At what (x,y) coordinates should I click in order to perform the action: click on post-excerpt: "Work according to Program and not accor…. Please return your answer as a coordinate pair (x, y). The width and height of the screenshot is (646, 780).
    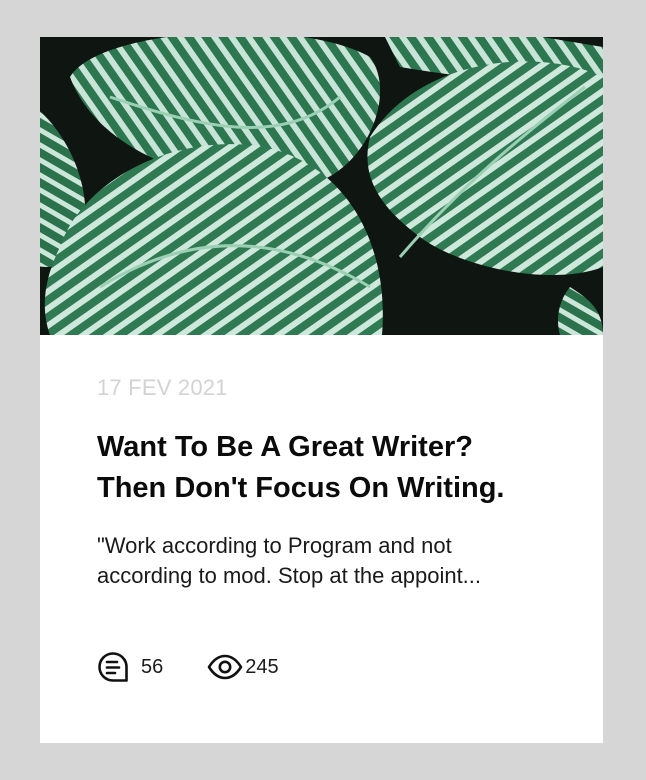
    Looking at the image, I should click on (332, 561).